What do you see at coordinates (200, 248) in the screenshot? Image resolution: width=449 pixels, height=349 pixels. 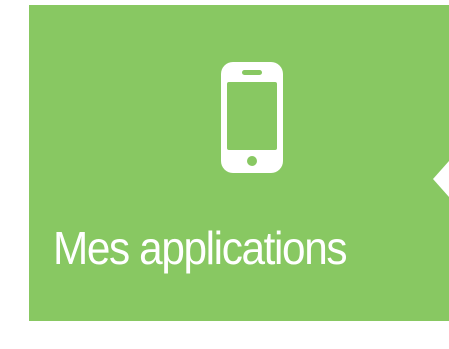 I see `tile-label: Mes applications` at bounding box center [200, 248].